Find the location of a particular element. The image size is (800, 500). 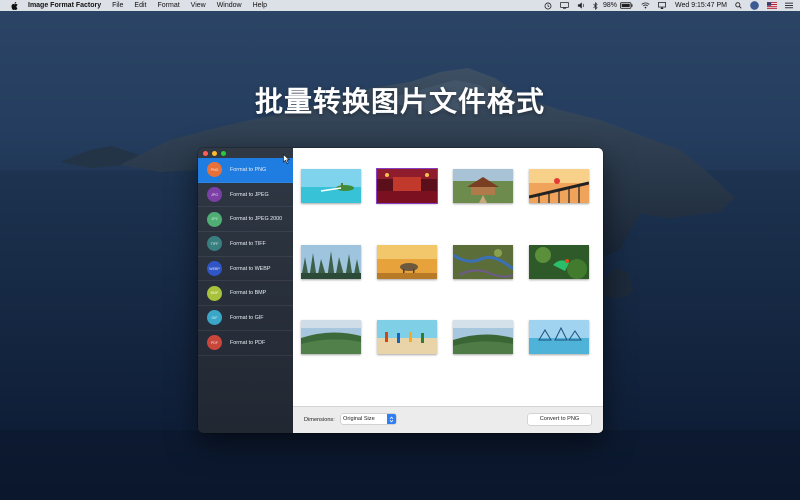

sidebar-item-jpg: JPG Format to JPEG is located at coordinates (245, 195).